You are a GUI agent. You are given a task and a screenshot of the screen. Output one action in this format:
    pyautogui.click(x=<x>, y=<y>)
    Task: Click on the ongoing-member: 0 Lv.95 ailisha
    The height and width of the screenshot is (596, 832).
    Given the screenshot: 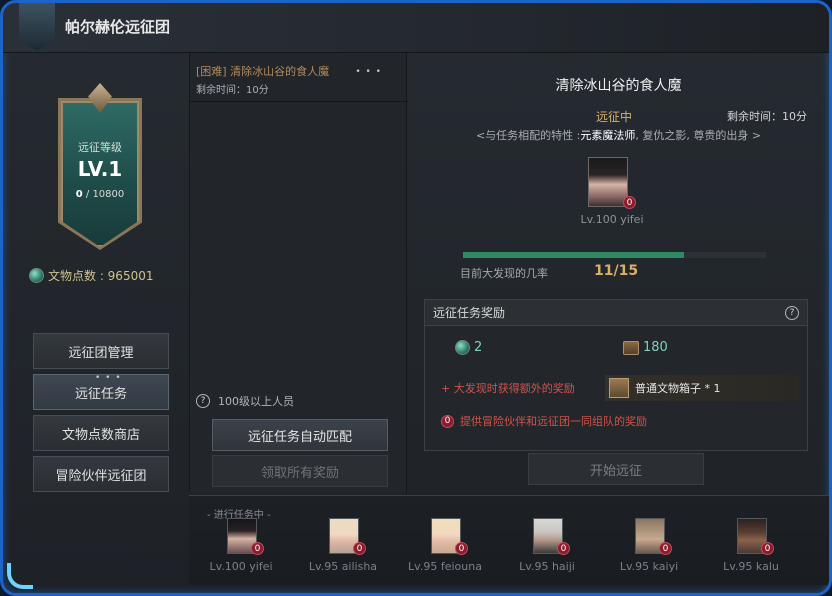 What is the action you would take?
    pyautogui.click(x=343, y=546)
    